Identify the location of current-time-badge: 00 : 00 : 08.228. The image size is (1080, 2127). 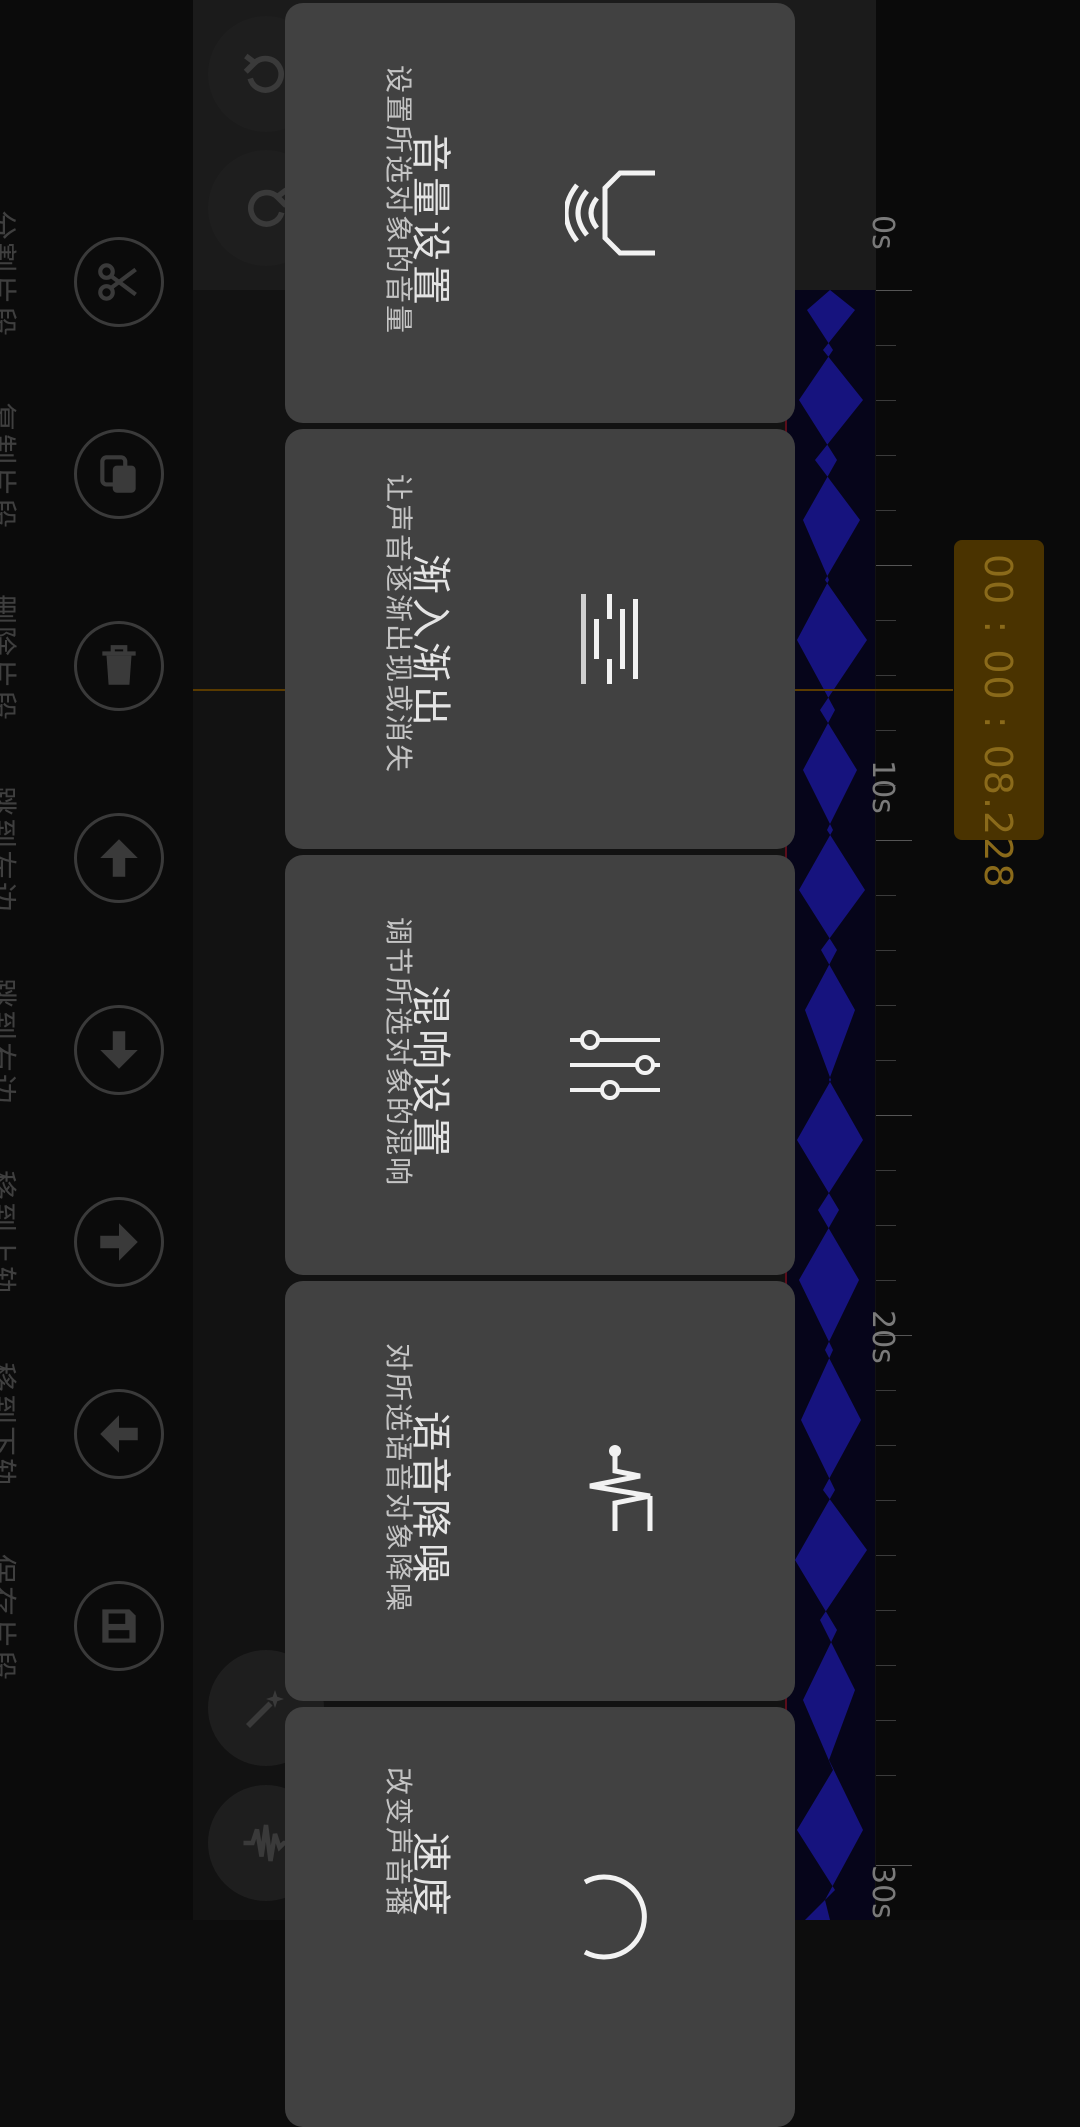
(999, 715).